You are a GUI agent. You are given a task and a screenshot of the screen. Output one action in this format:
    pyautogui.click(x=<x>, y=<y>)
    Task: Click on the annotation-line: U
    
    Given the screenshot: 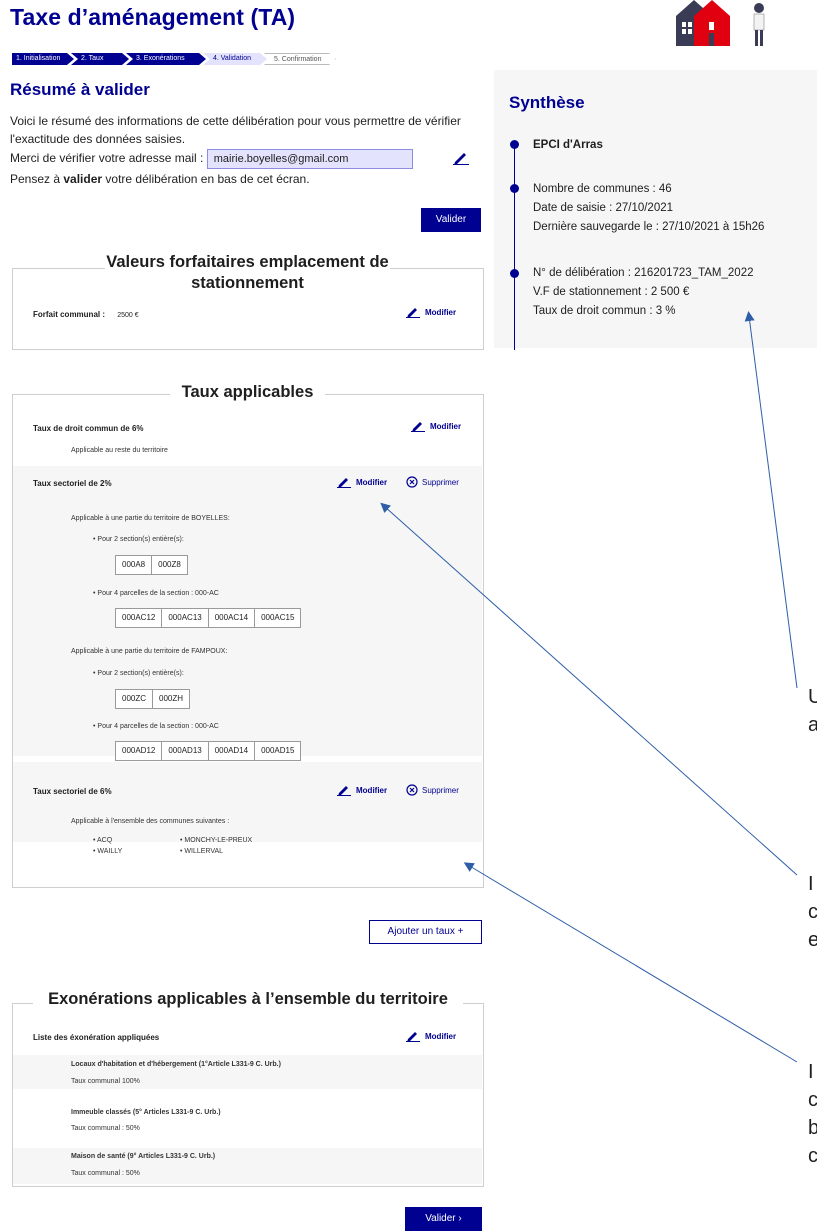 What is the action you would take?
    pyautogui.click(x=812, y=697)
    